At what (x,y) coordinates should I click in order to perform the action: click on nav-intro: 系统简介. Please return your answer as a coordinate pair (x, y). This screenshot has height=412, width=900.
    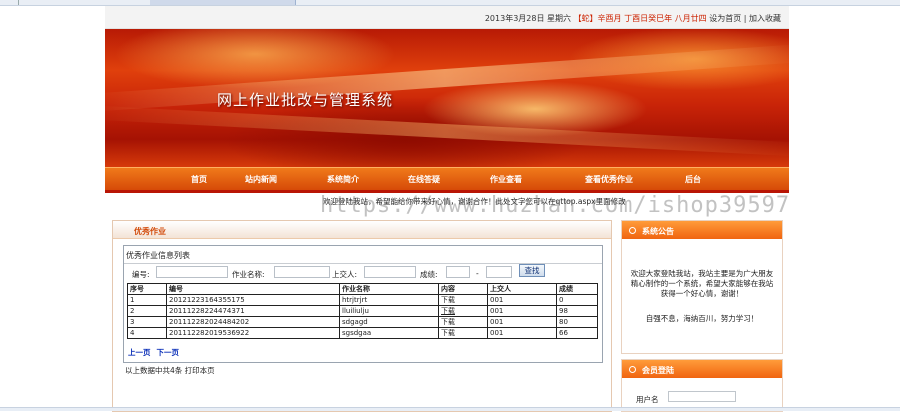
    Looking at the image, I should click on (343, 179).